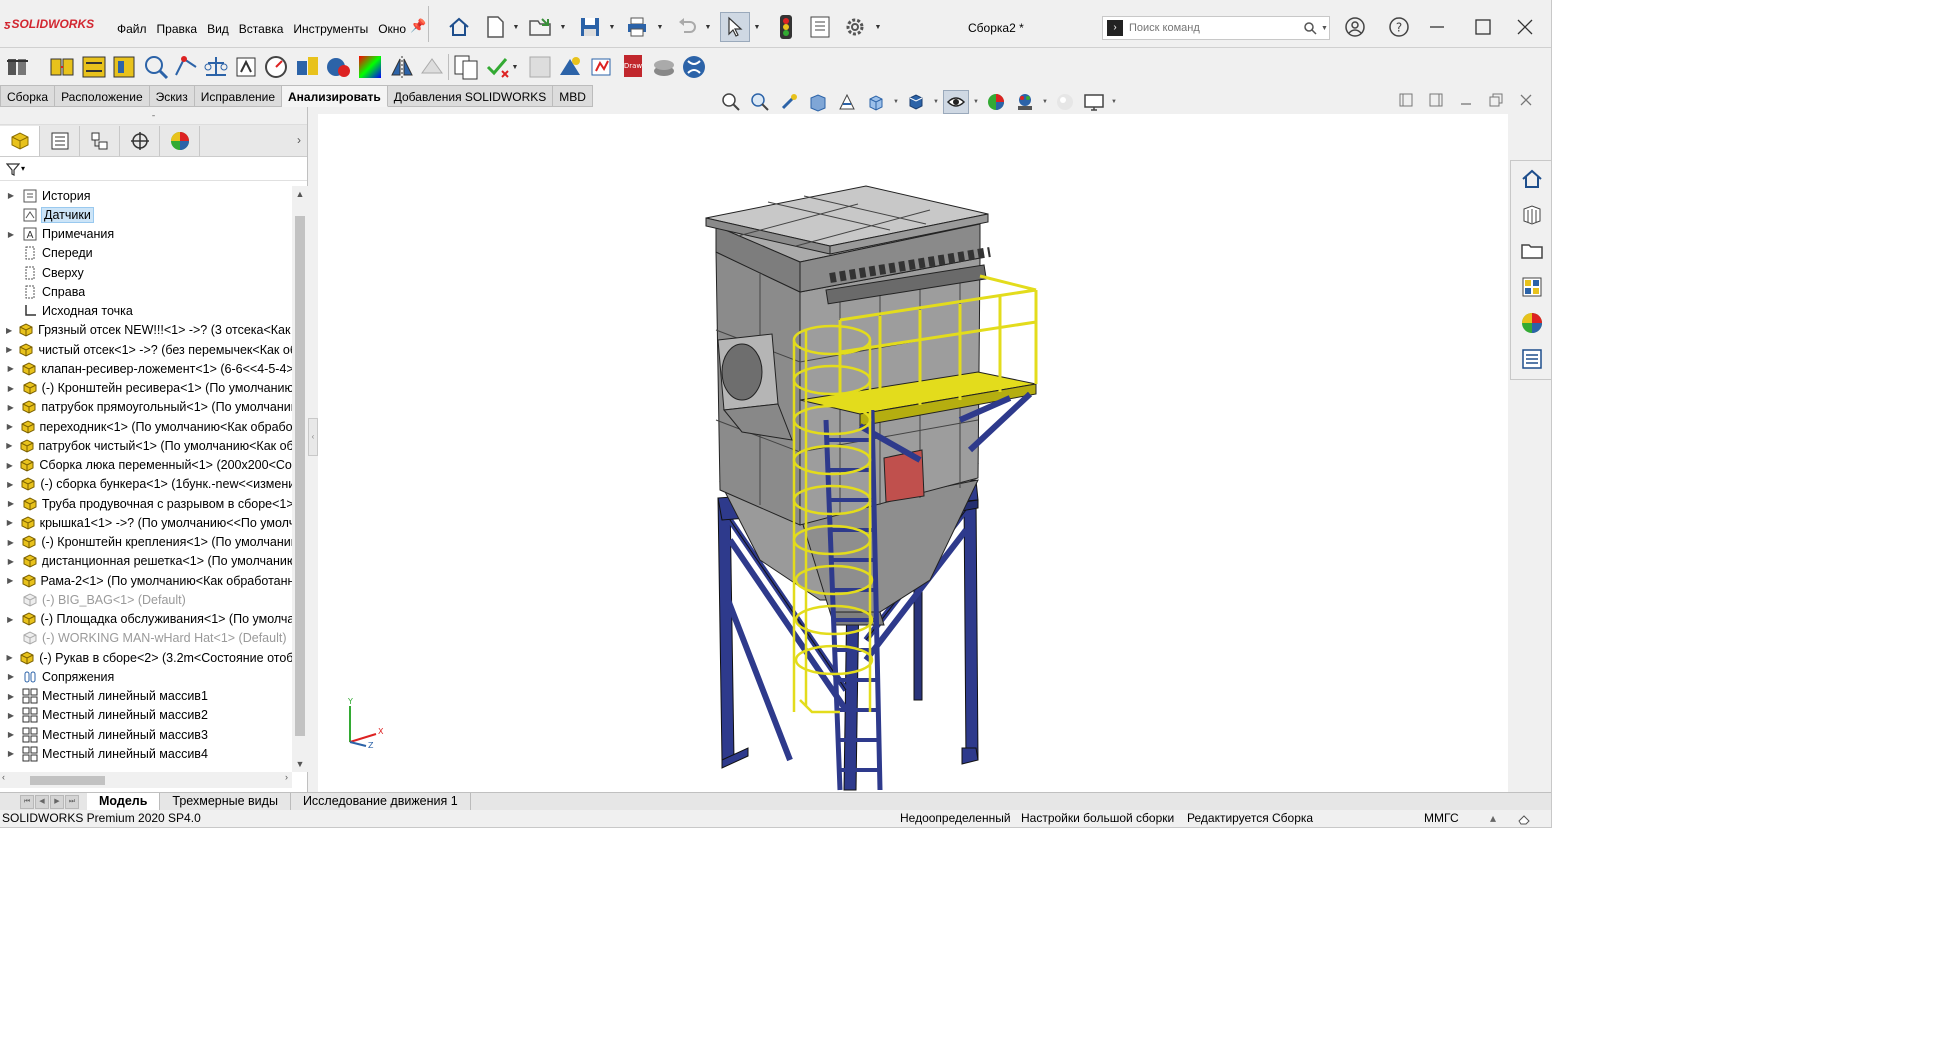 The width and height of the screenshot is (1954, 1052). Describe the element at coordinates (218, 29) in the screenshot. I see `menu-view: Вид` at that location.